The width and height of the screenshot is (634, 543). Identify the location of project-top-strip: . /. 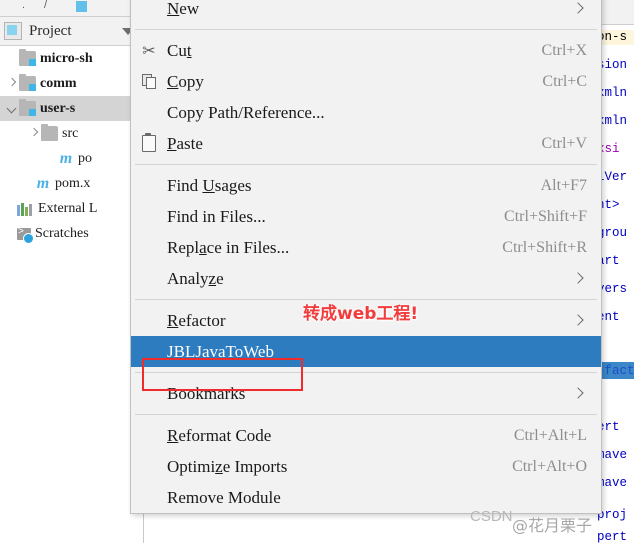
(71, 8).